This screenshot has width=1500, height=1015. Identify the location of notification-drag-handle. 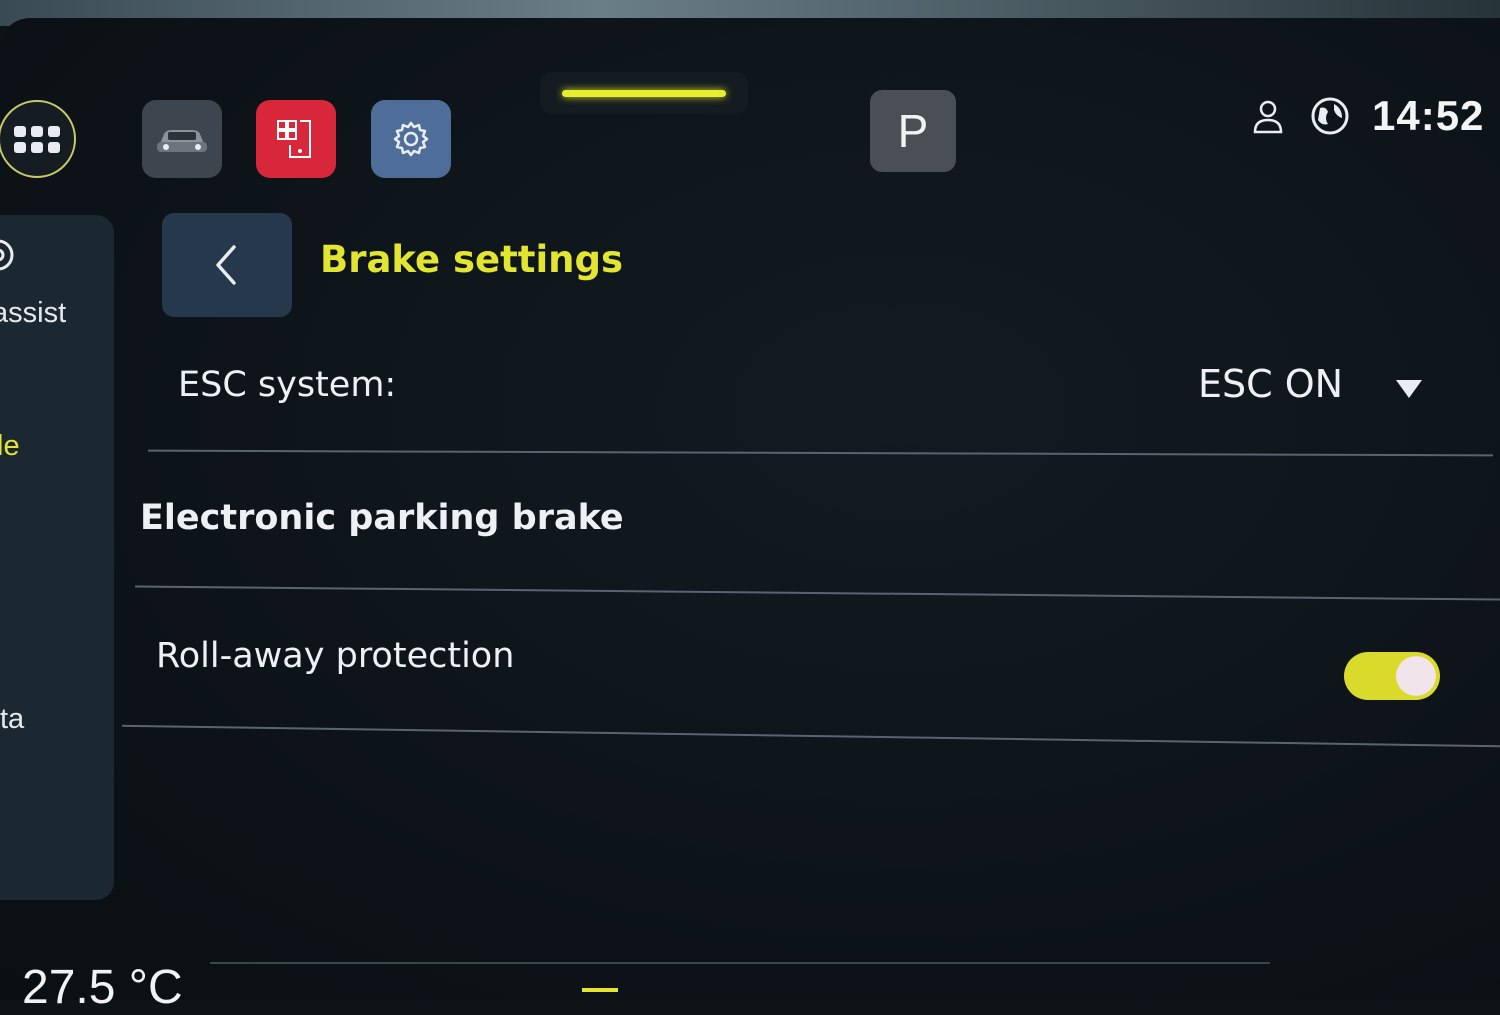
(644, 93).